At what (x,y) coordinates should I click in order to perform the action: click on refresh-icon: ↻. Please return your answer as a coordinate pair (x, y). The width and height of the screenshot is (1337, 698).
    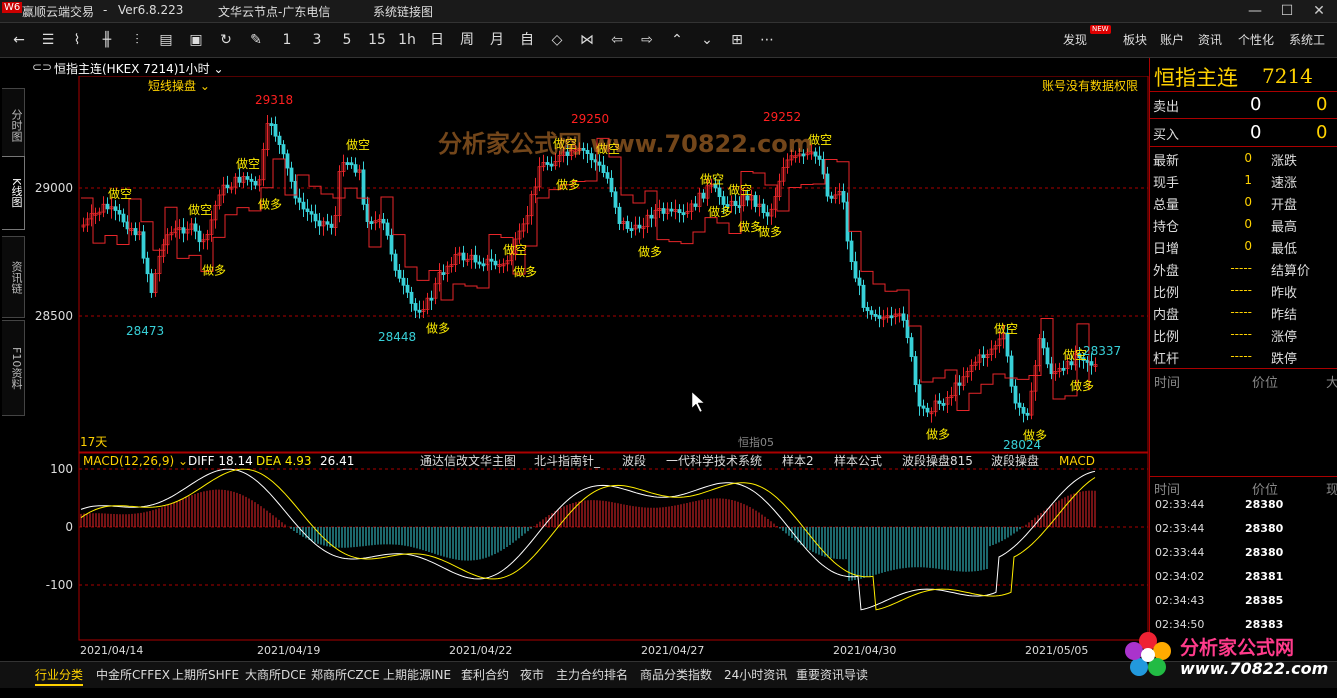
    Looking at the image, I should click on (226, 40).